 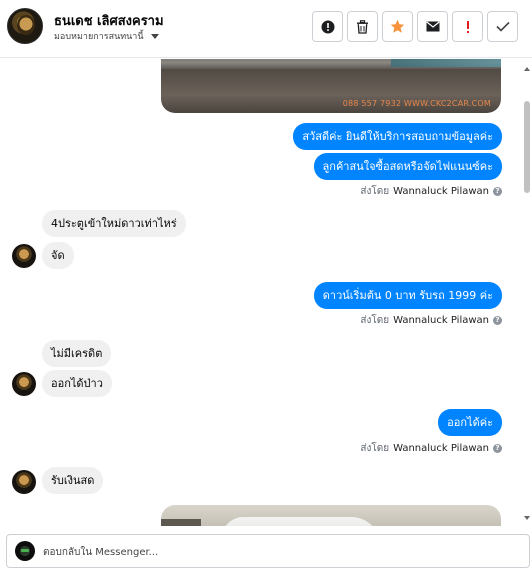 I want to click on delete-button, so click(x=362, y=26).